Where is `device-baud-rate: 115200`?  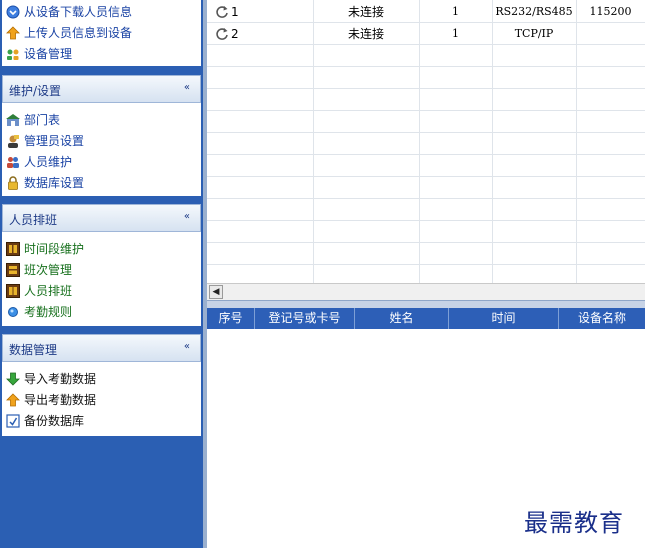
device-baud-rate: 115200 is located at coordinates (610, 11).